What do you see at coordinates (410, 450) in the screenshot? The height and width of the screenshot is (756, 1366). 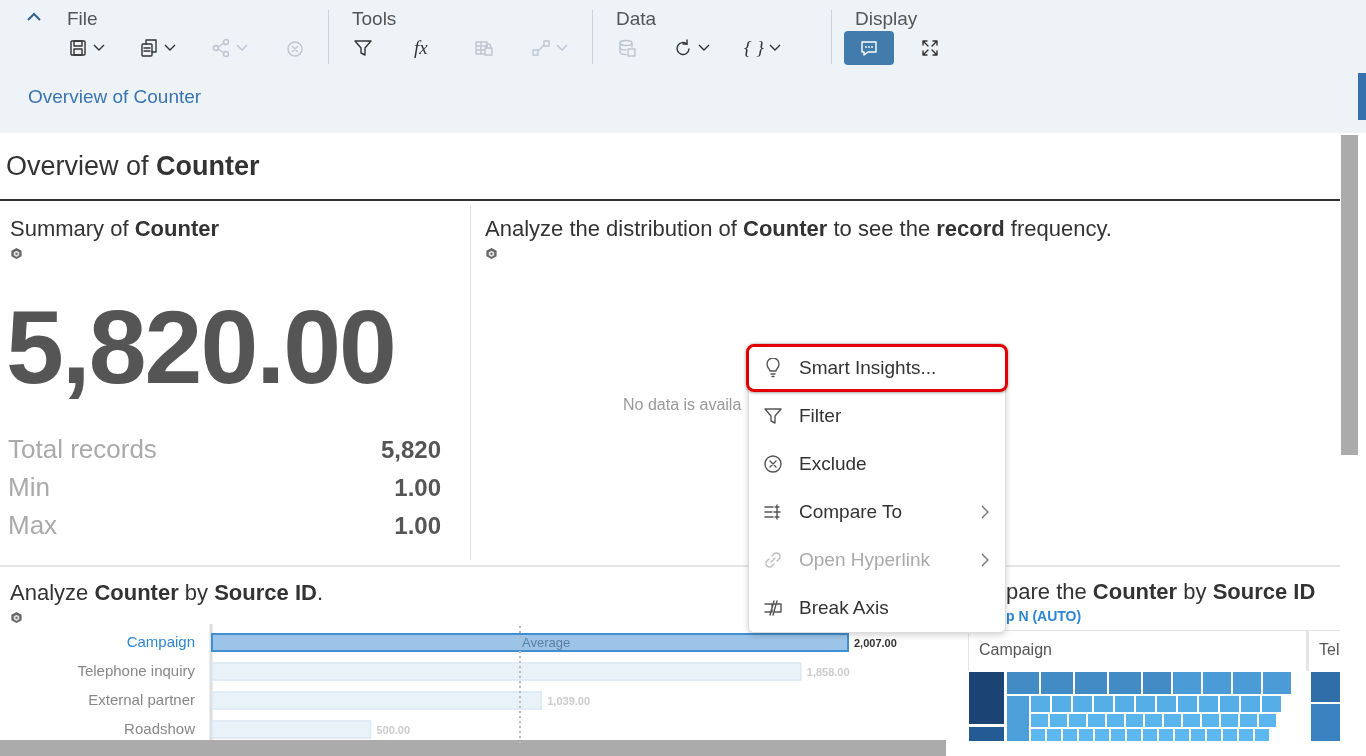 I see `stat-value: 5,820` at bounding box center [410, 450].